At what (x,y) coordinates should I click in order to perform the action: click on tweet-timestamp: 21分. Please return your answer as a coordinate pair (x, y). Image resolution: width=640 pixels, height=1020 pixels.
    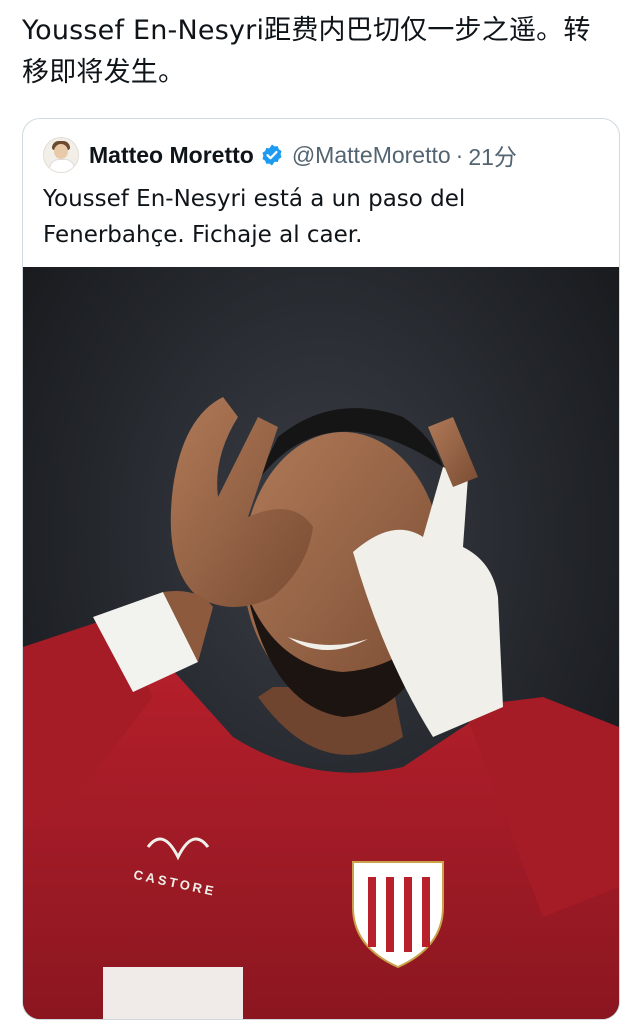
    Looking at the image, I should click on (492, 155).